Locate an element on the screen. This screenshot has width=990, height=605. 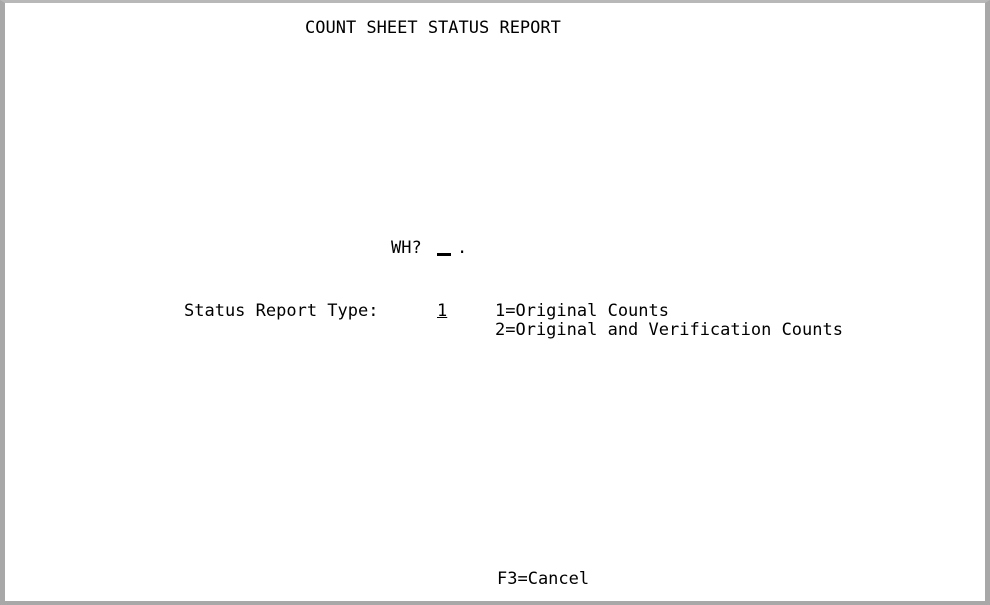
status-option-1: 1=Original Counts is located at coordinates (582, 311).